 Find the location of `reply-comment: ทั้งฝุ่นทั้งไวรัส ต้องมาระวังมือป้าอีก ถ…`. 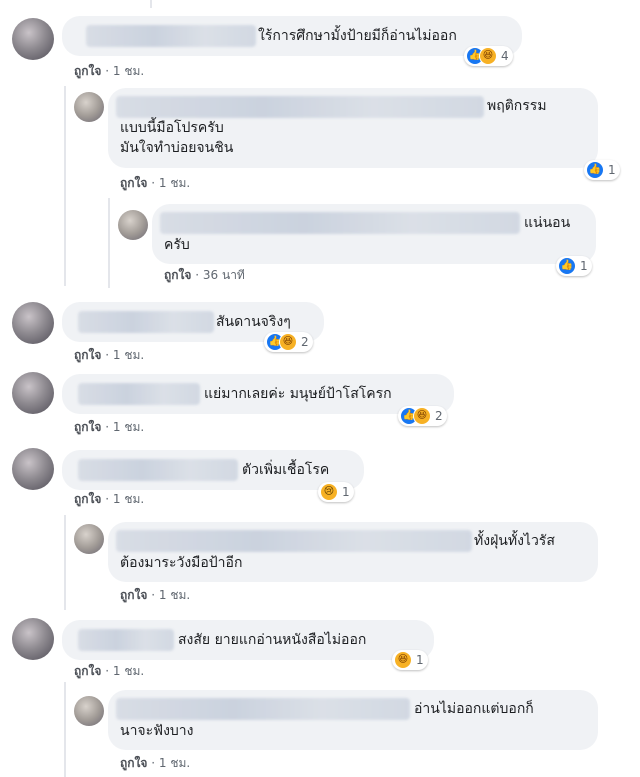

reply-comment: ทั้งฝุ่นทั้งไวรัส ต้องมาระวังมือป้าอีก ถ… is located at coordinates (320, 562).